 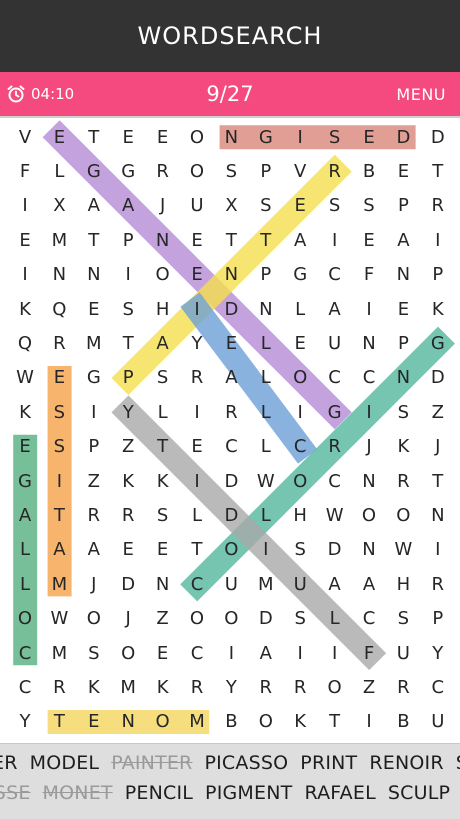 I want to click on grid-cell: X, so click(x=231, y=206).